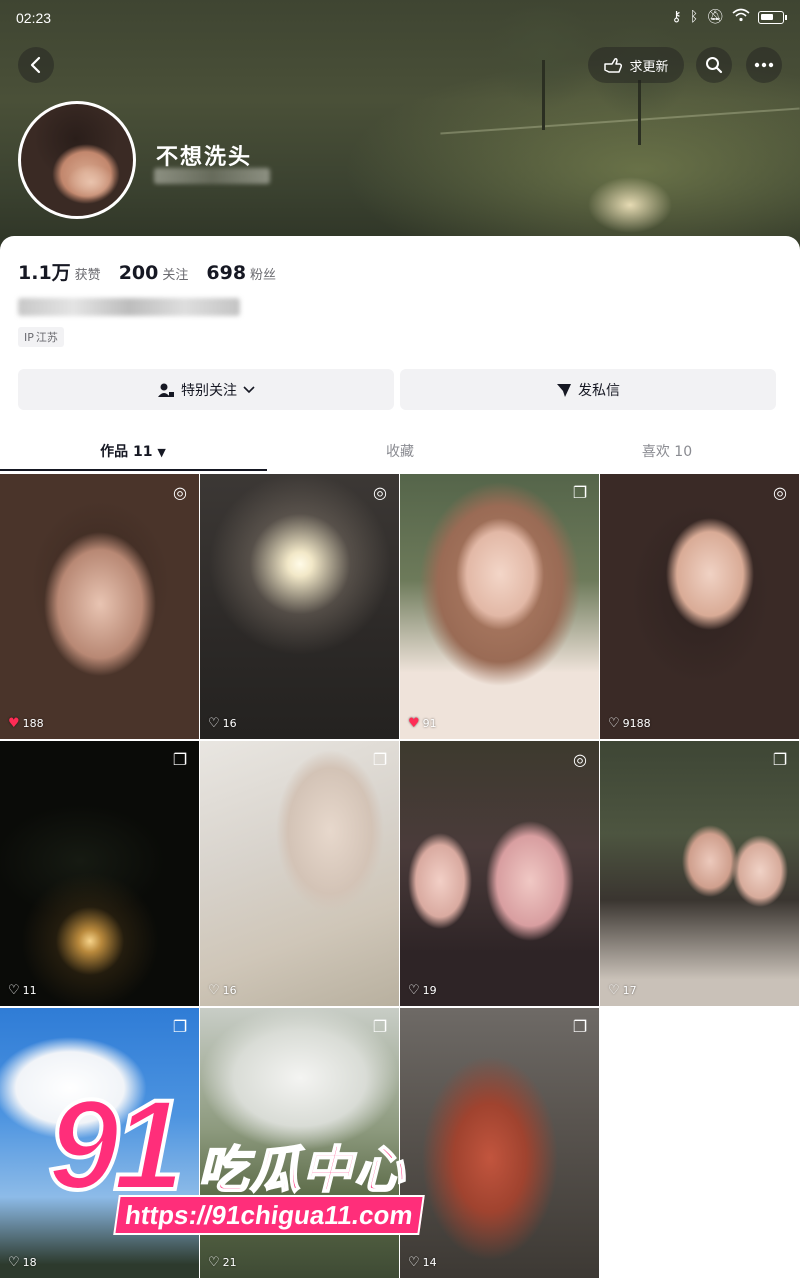  Describe the element at coordinates (126, 452) in the screenshot. I see `tab-works-label: 作品 11` at that location.